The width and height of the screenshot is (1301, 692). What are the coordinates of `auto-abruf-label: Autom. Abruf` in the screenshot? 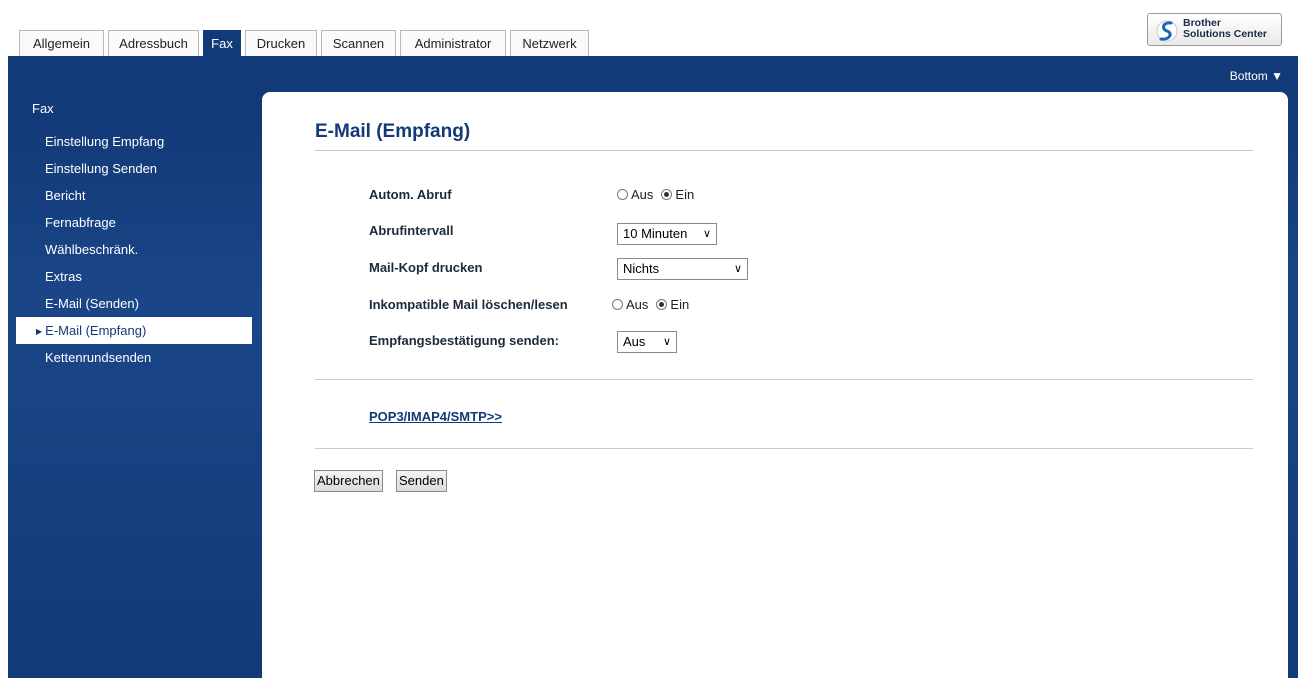 It's located at (410, 194).